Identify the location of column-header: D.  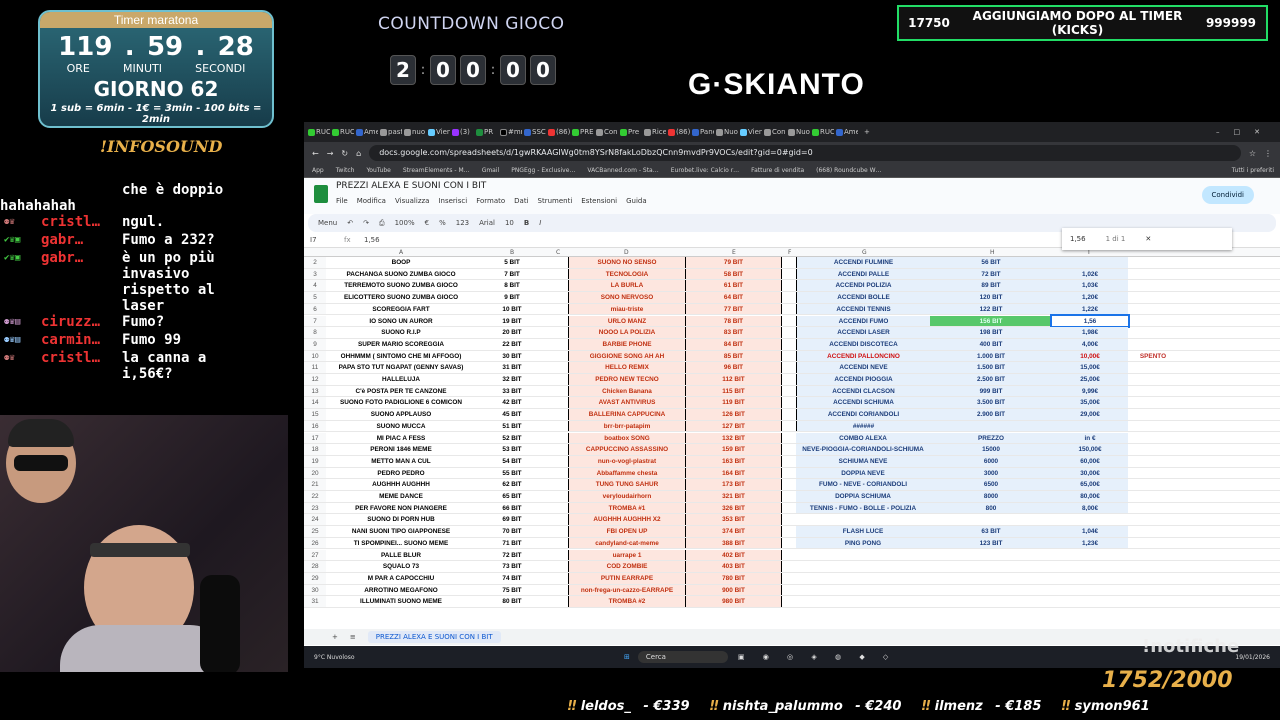
(626, 252).